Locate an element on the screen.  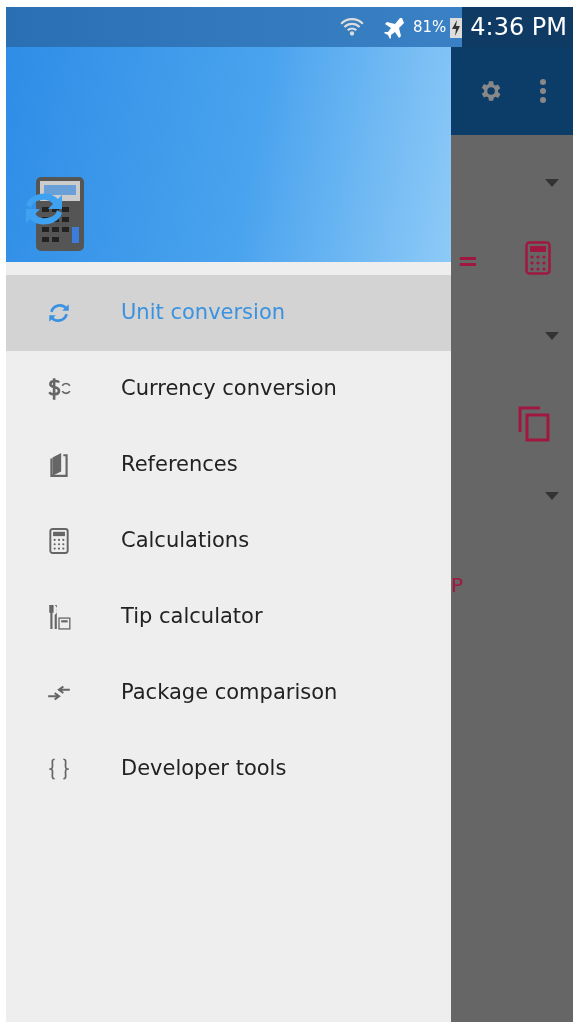
drawer-menu-item: Currency conversion is located at coordinates (228, 389).